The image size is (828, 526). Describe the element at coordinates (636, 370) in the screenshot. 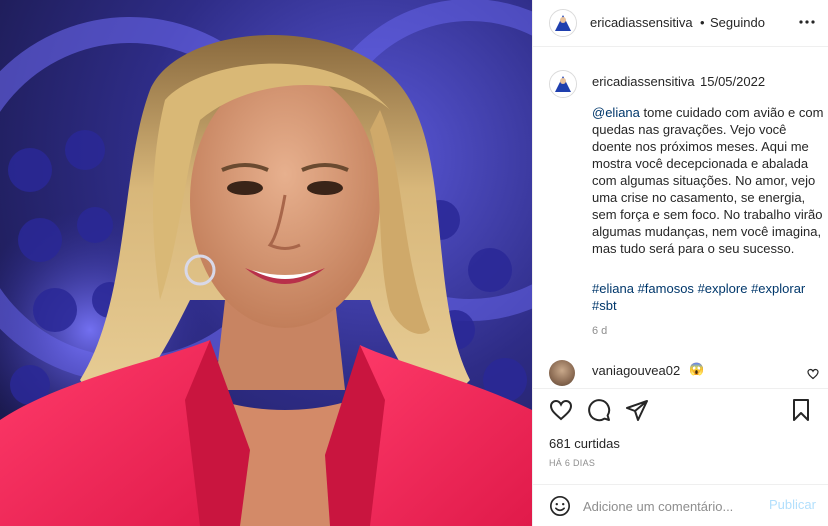

I see `commenter-username: vaniagouvea02` at that location.